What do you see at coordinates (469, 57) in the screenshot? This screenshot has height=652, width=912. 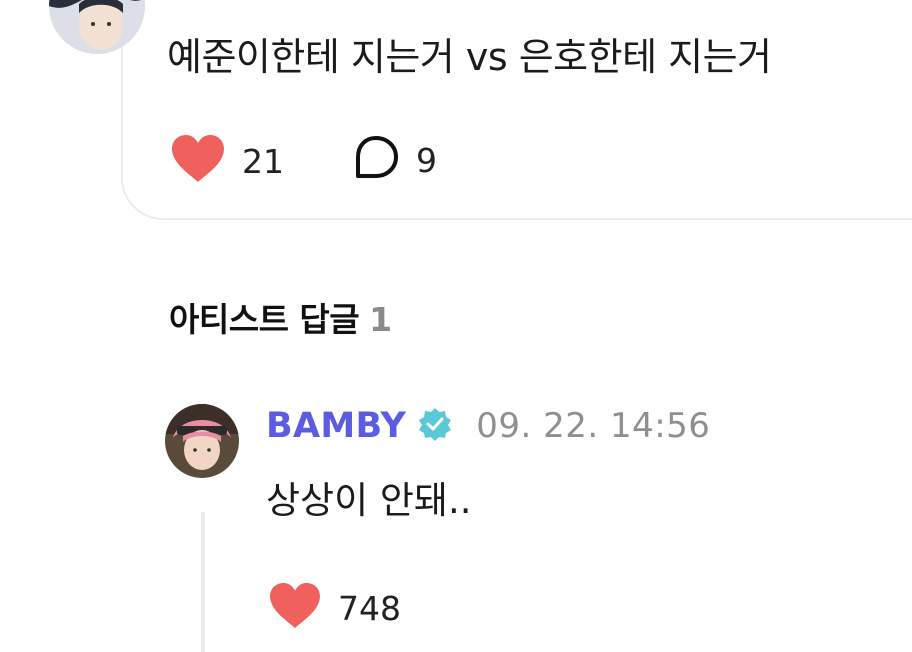 I see `post-text: 예준이한테 지는거 vs 은호한테 지는거` at bounding box center [469, 57].